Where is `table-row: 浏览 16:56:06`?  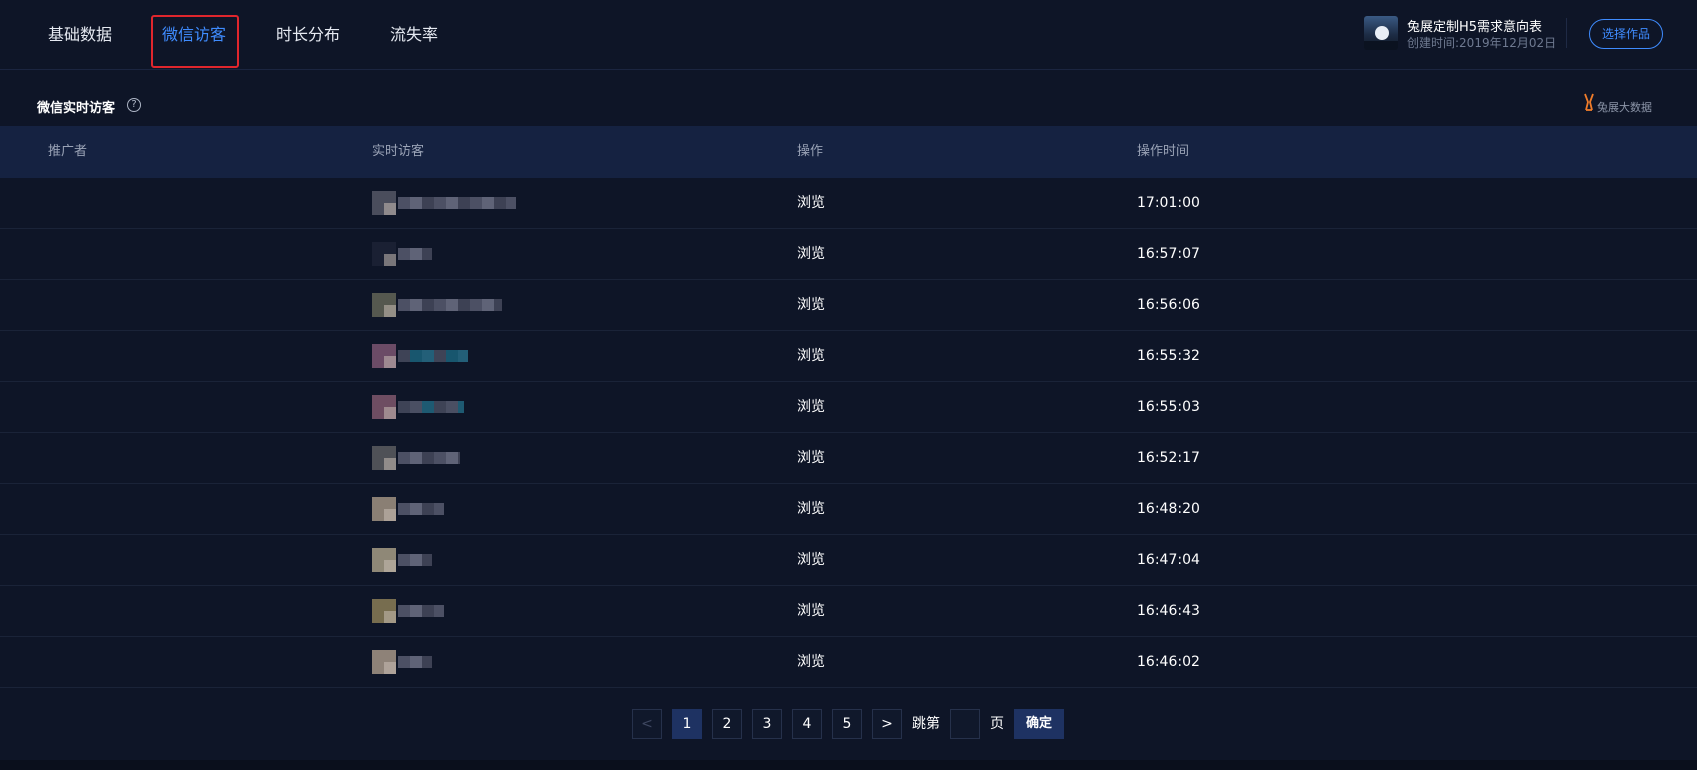
table-row: 浏览 16:56:06 is located at coordinates (848, 305).